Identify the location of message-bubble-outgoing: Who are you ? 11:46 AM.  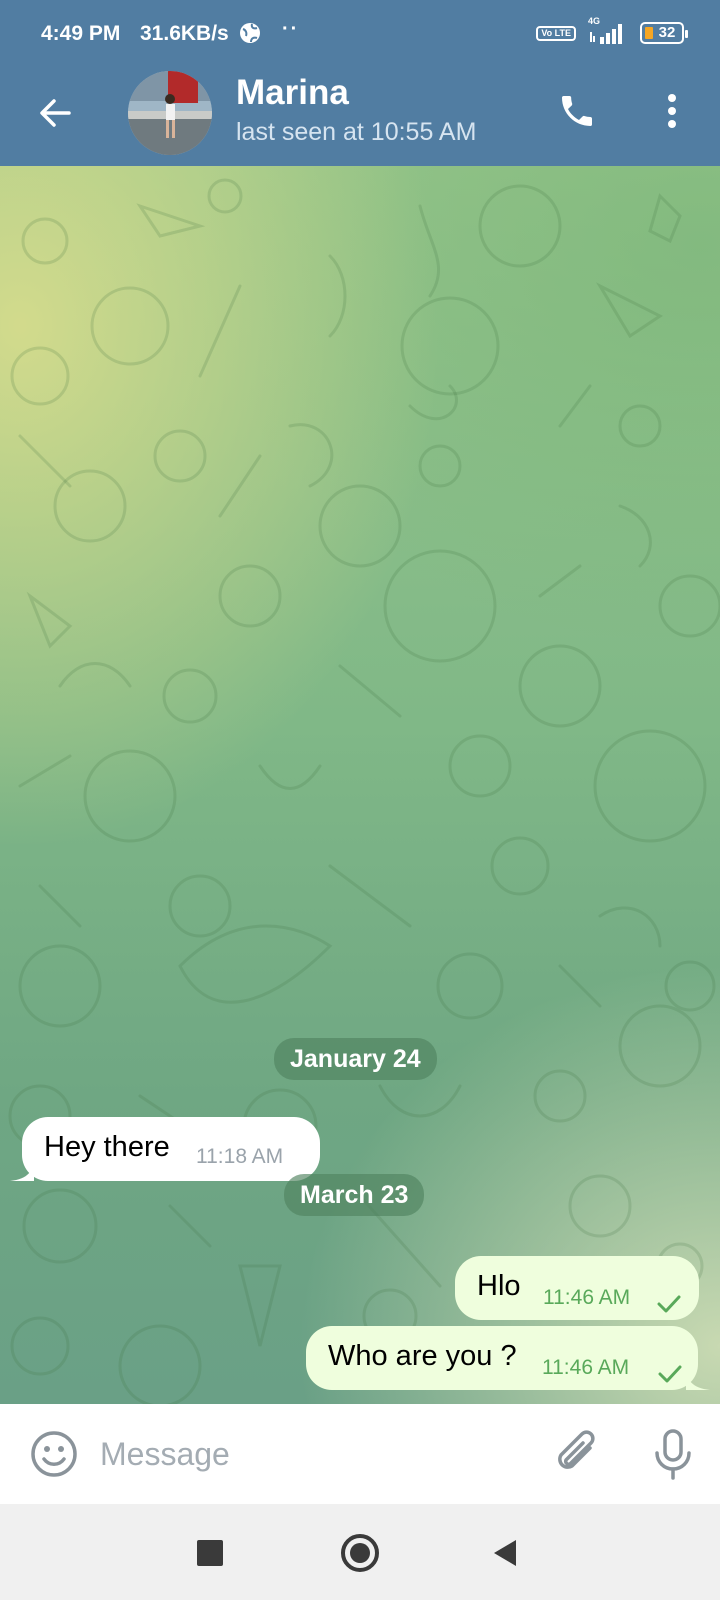
(508, 1358).